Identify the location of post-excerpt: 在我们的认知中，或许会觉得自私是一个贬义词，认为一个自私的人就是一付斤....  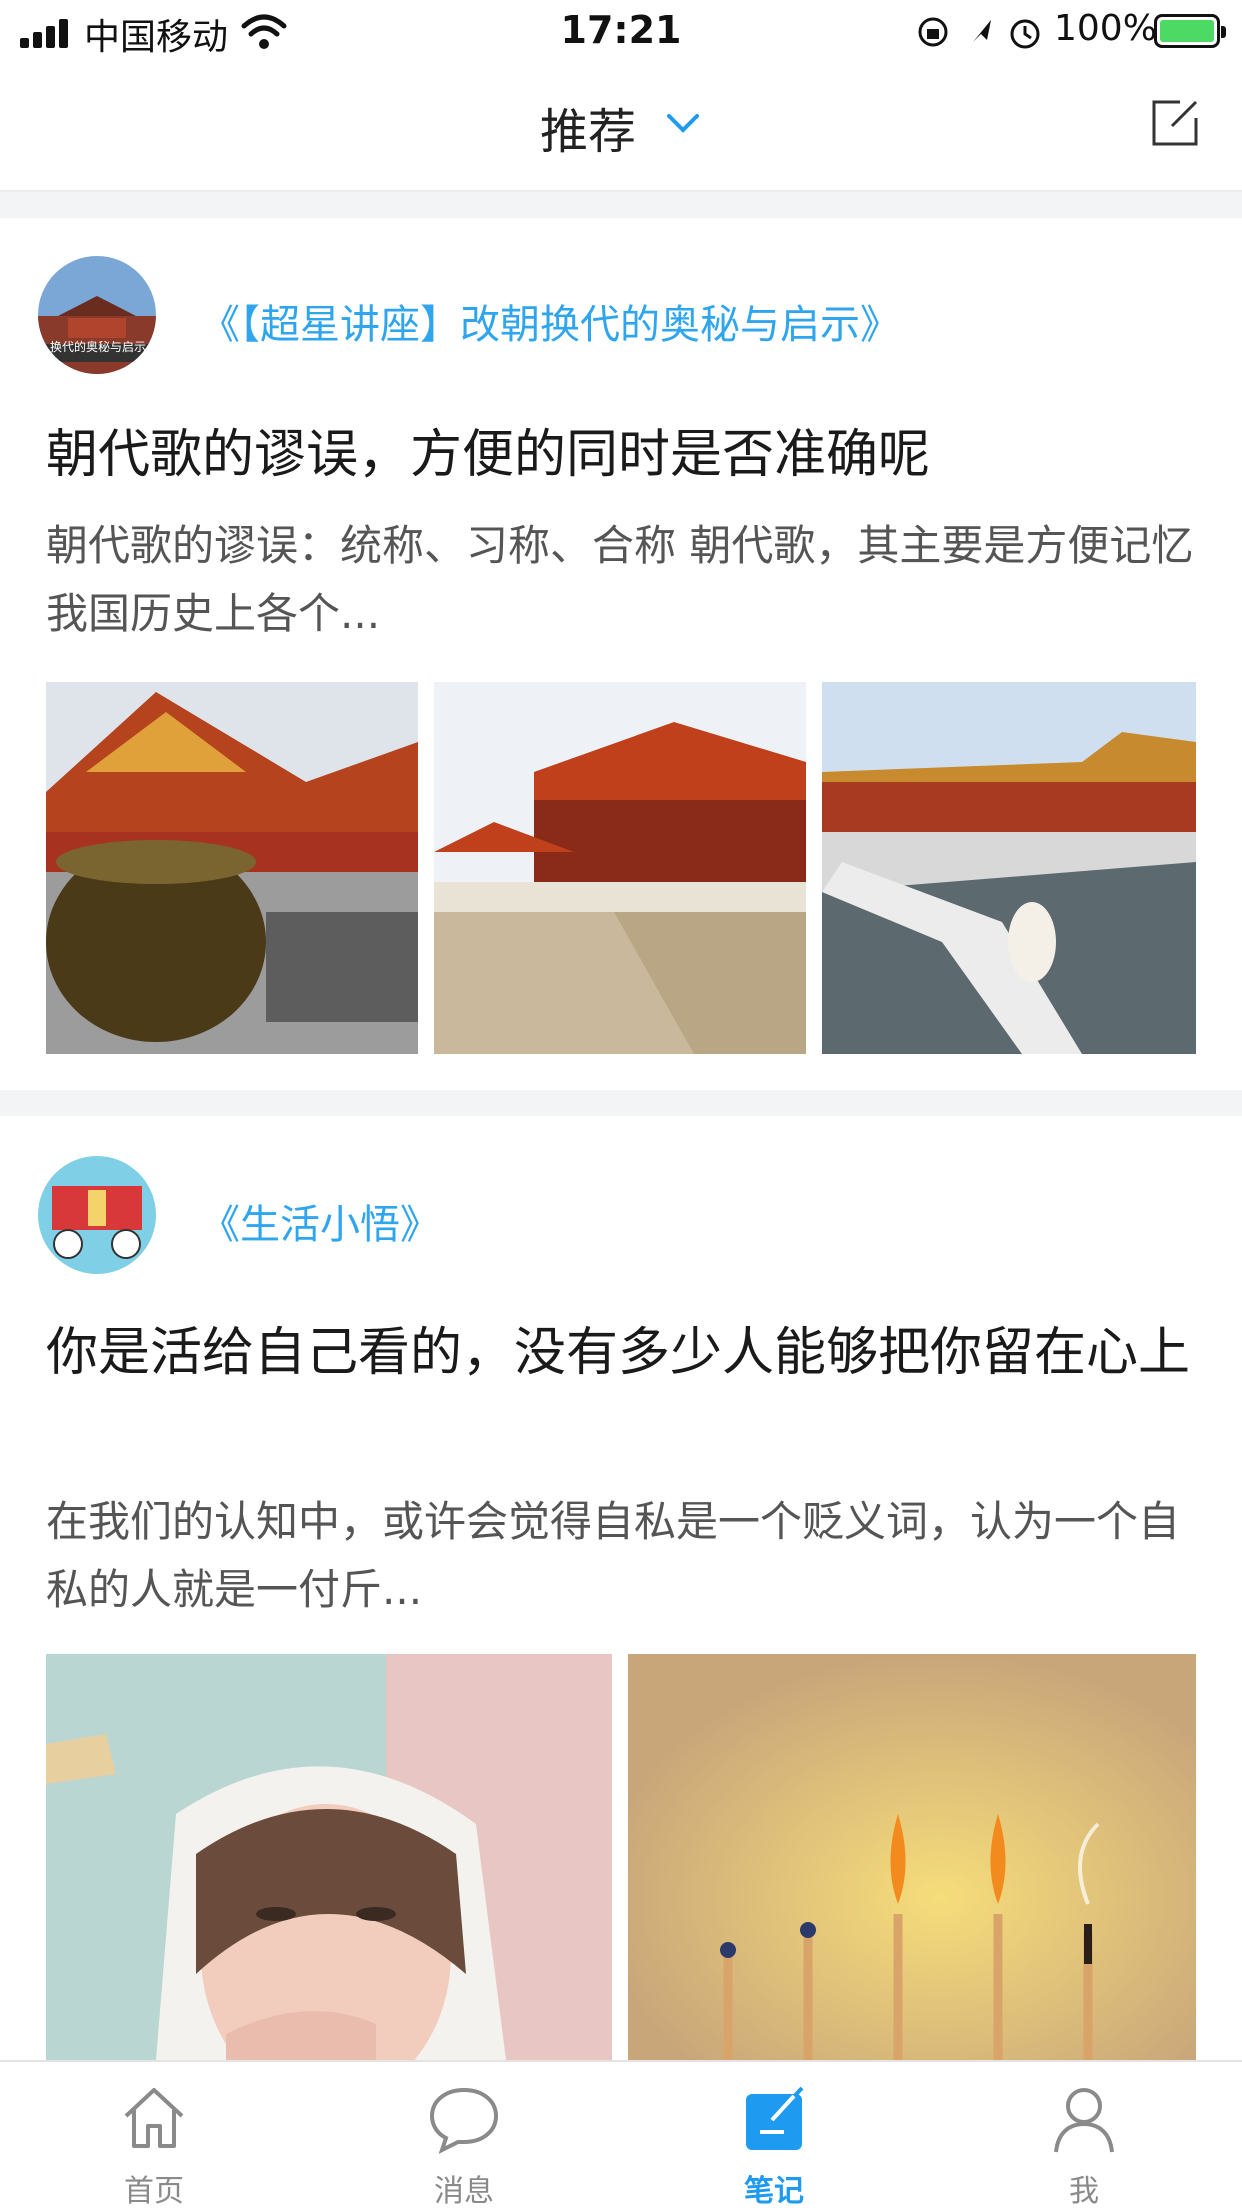
(626, 1556).